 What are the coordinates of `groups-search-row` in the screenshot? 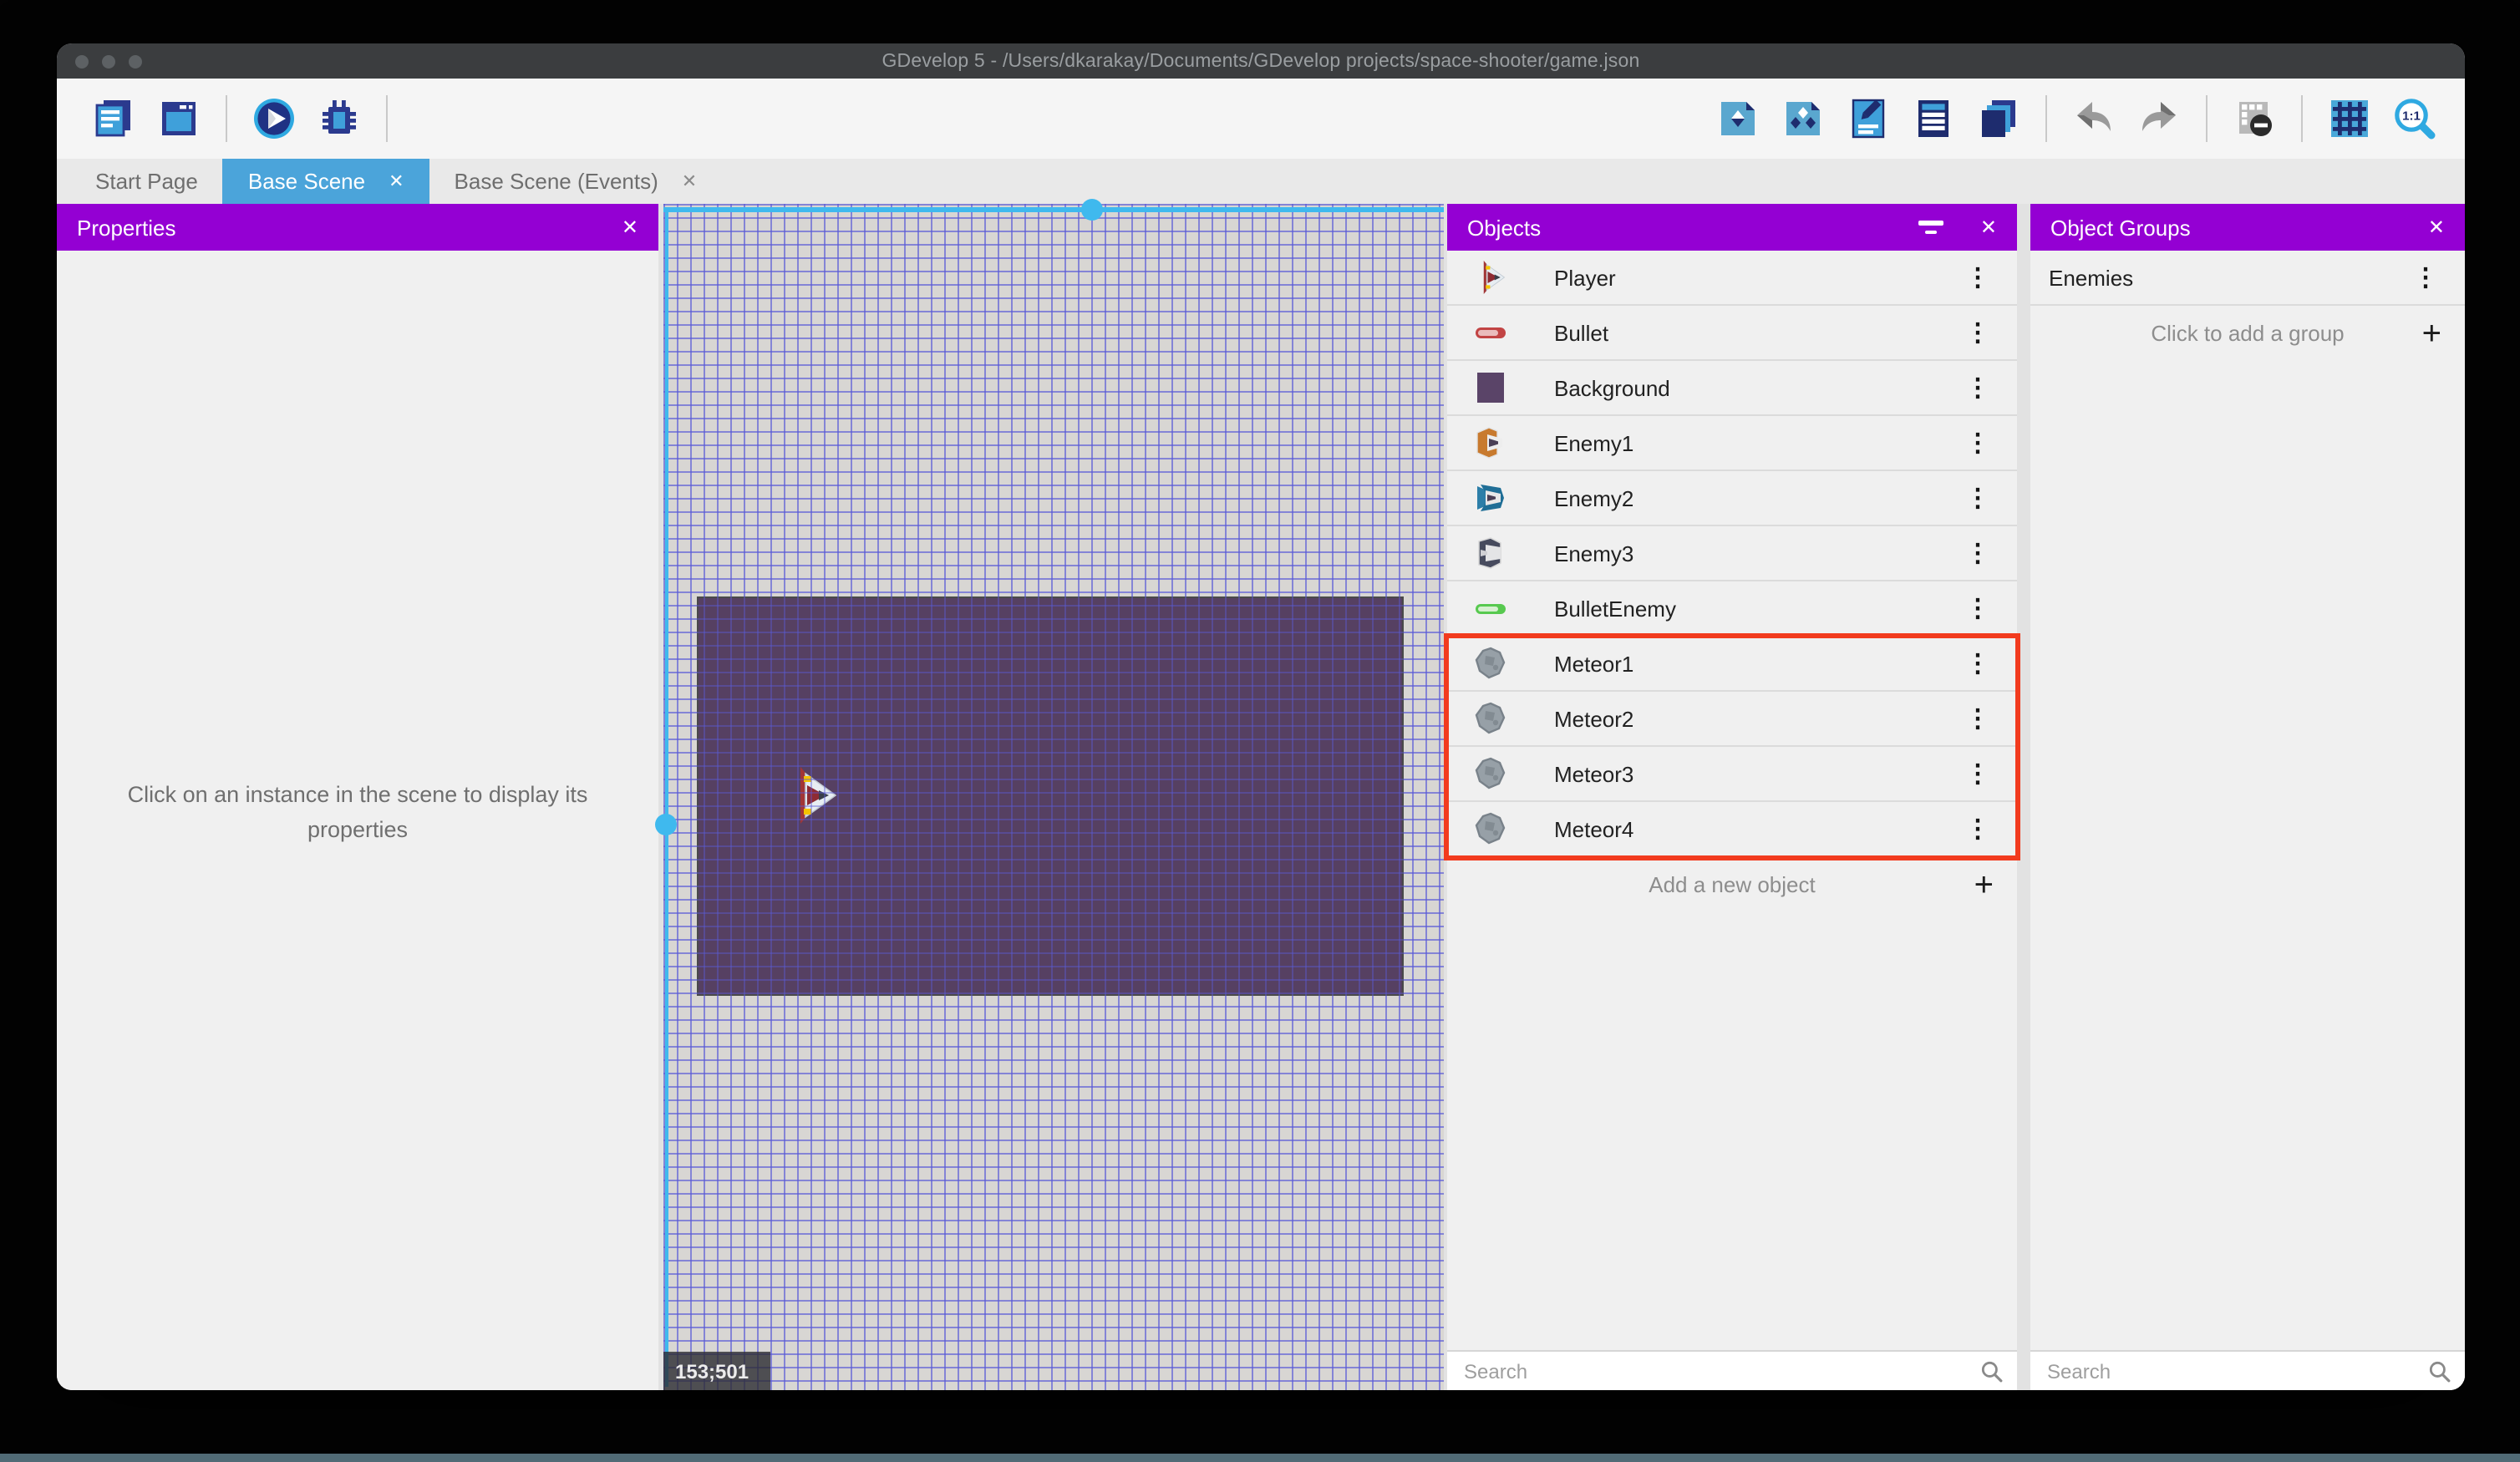 It's located at (2247, 1370).